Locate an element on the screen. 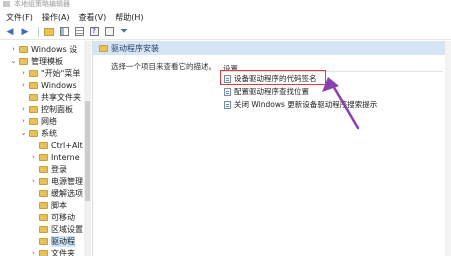 The width and height of the screenshot is (451, 256). tree-item-mitigation-options: 缓解选项 is located at coordinates (56, 193).